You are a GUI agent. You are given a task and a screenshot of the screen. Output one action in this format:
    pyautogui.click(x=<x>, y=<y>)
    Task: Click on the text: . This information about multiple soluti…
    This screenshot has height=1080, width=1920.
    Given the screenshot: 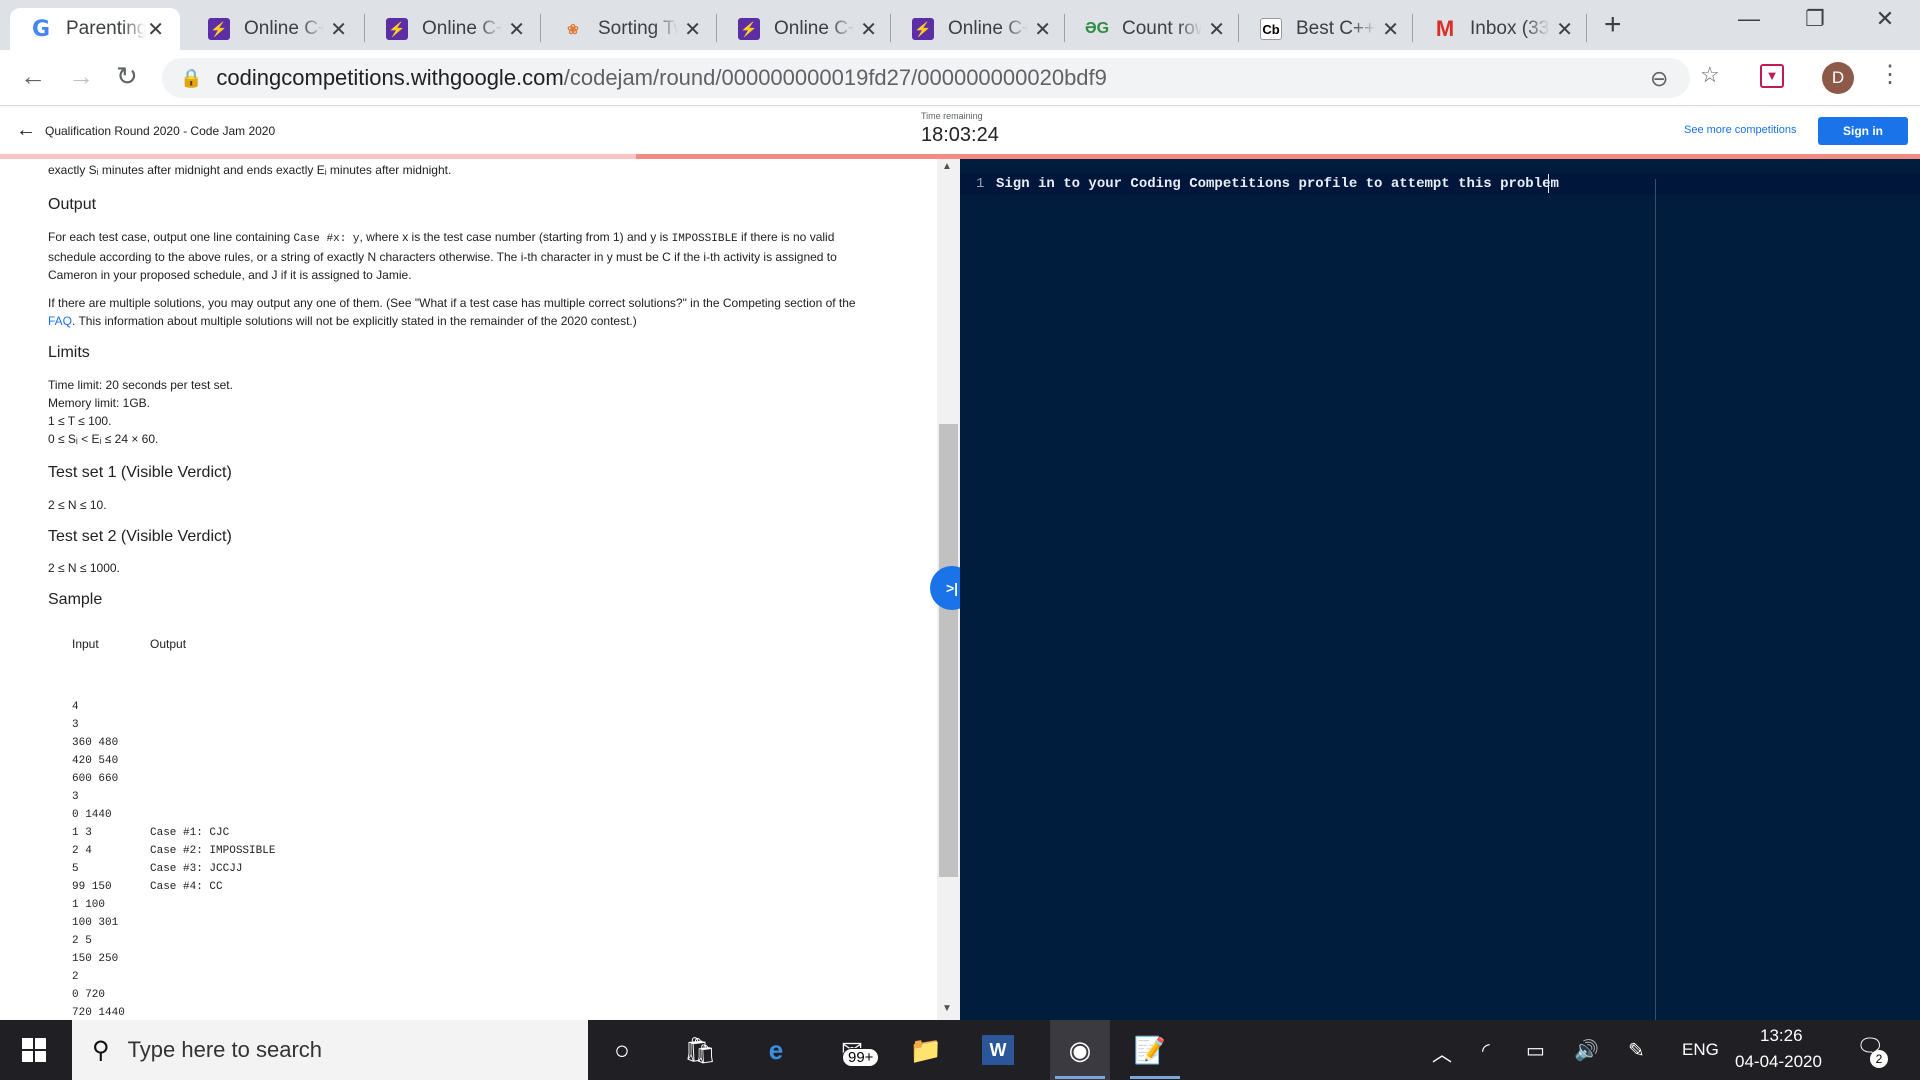 What is the action you would take?
    pyautogui.click(x=354, y=321)
    